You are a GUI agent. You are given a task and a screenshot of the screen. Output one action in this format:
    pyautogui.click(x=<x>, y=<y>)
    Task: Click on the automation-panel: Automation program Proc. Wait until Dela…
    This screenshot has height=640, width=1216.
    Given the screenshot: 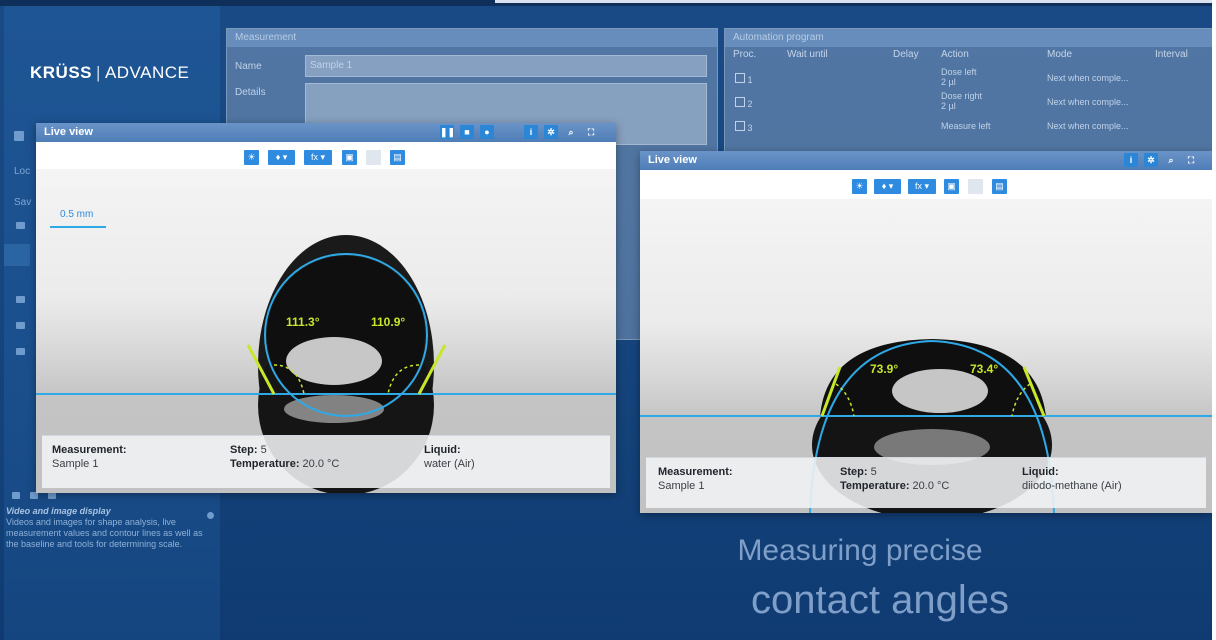 What is the action you would take?
    pyautogui.click(x=969, y=91)
    